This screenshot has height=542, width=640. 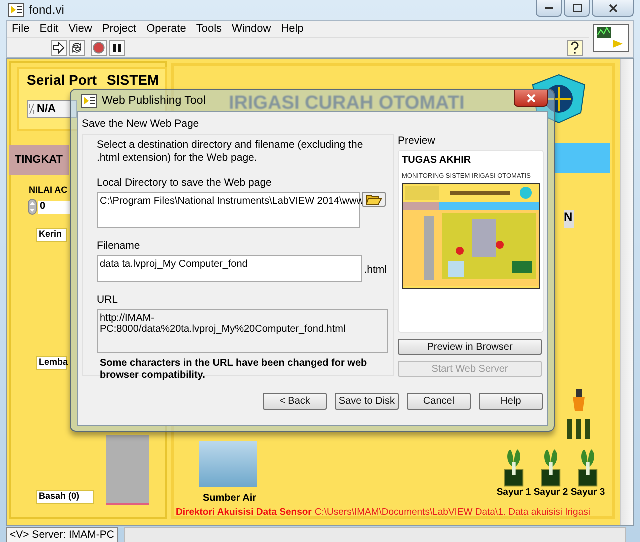 I want to click on vi-icon, so click(x=611, y=38).